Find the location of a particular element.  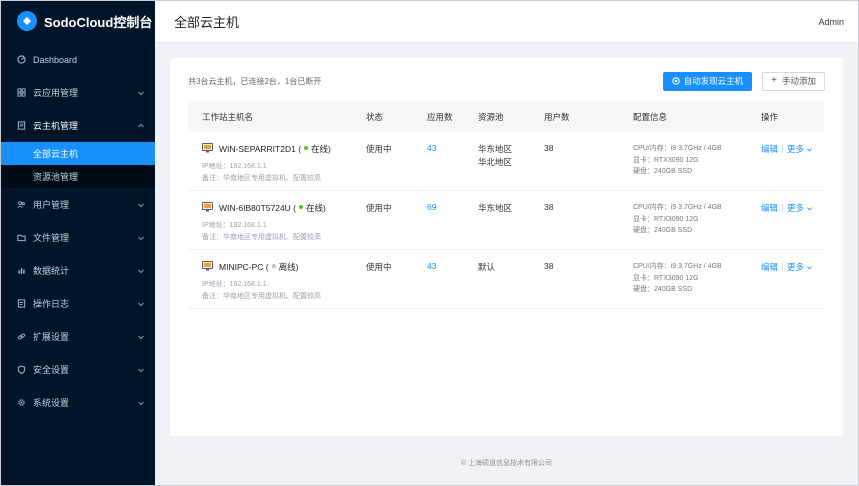

sidebar-item-label: 安全设置 is located at coordinates (51, 370).